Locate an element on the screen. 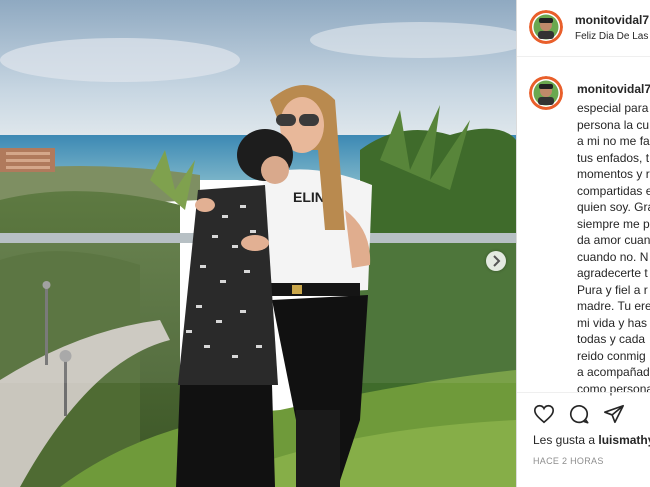  chevron-right-icon is located at coordinates (497, 261).